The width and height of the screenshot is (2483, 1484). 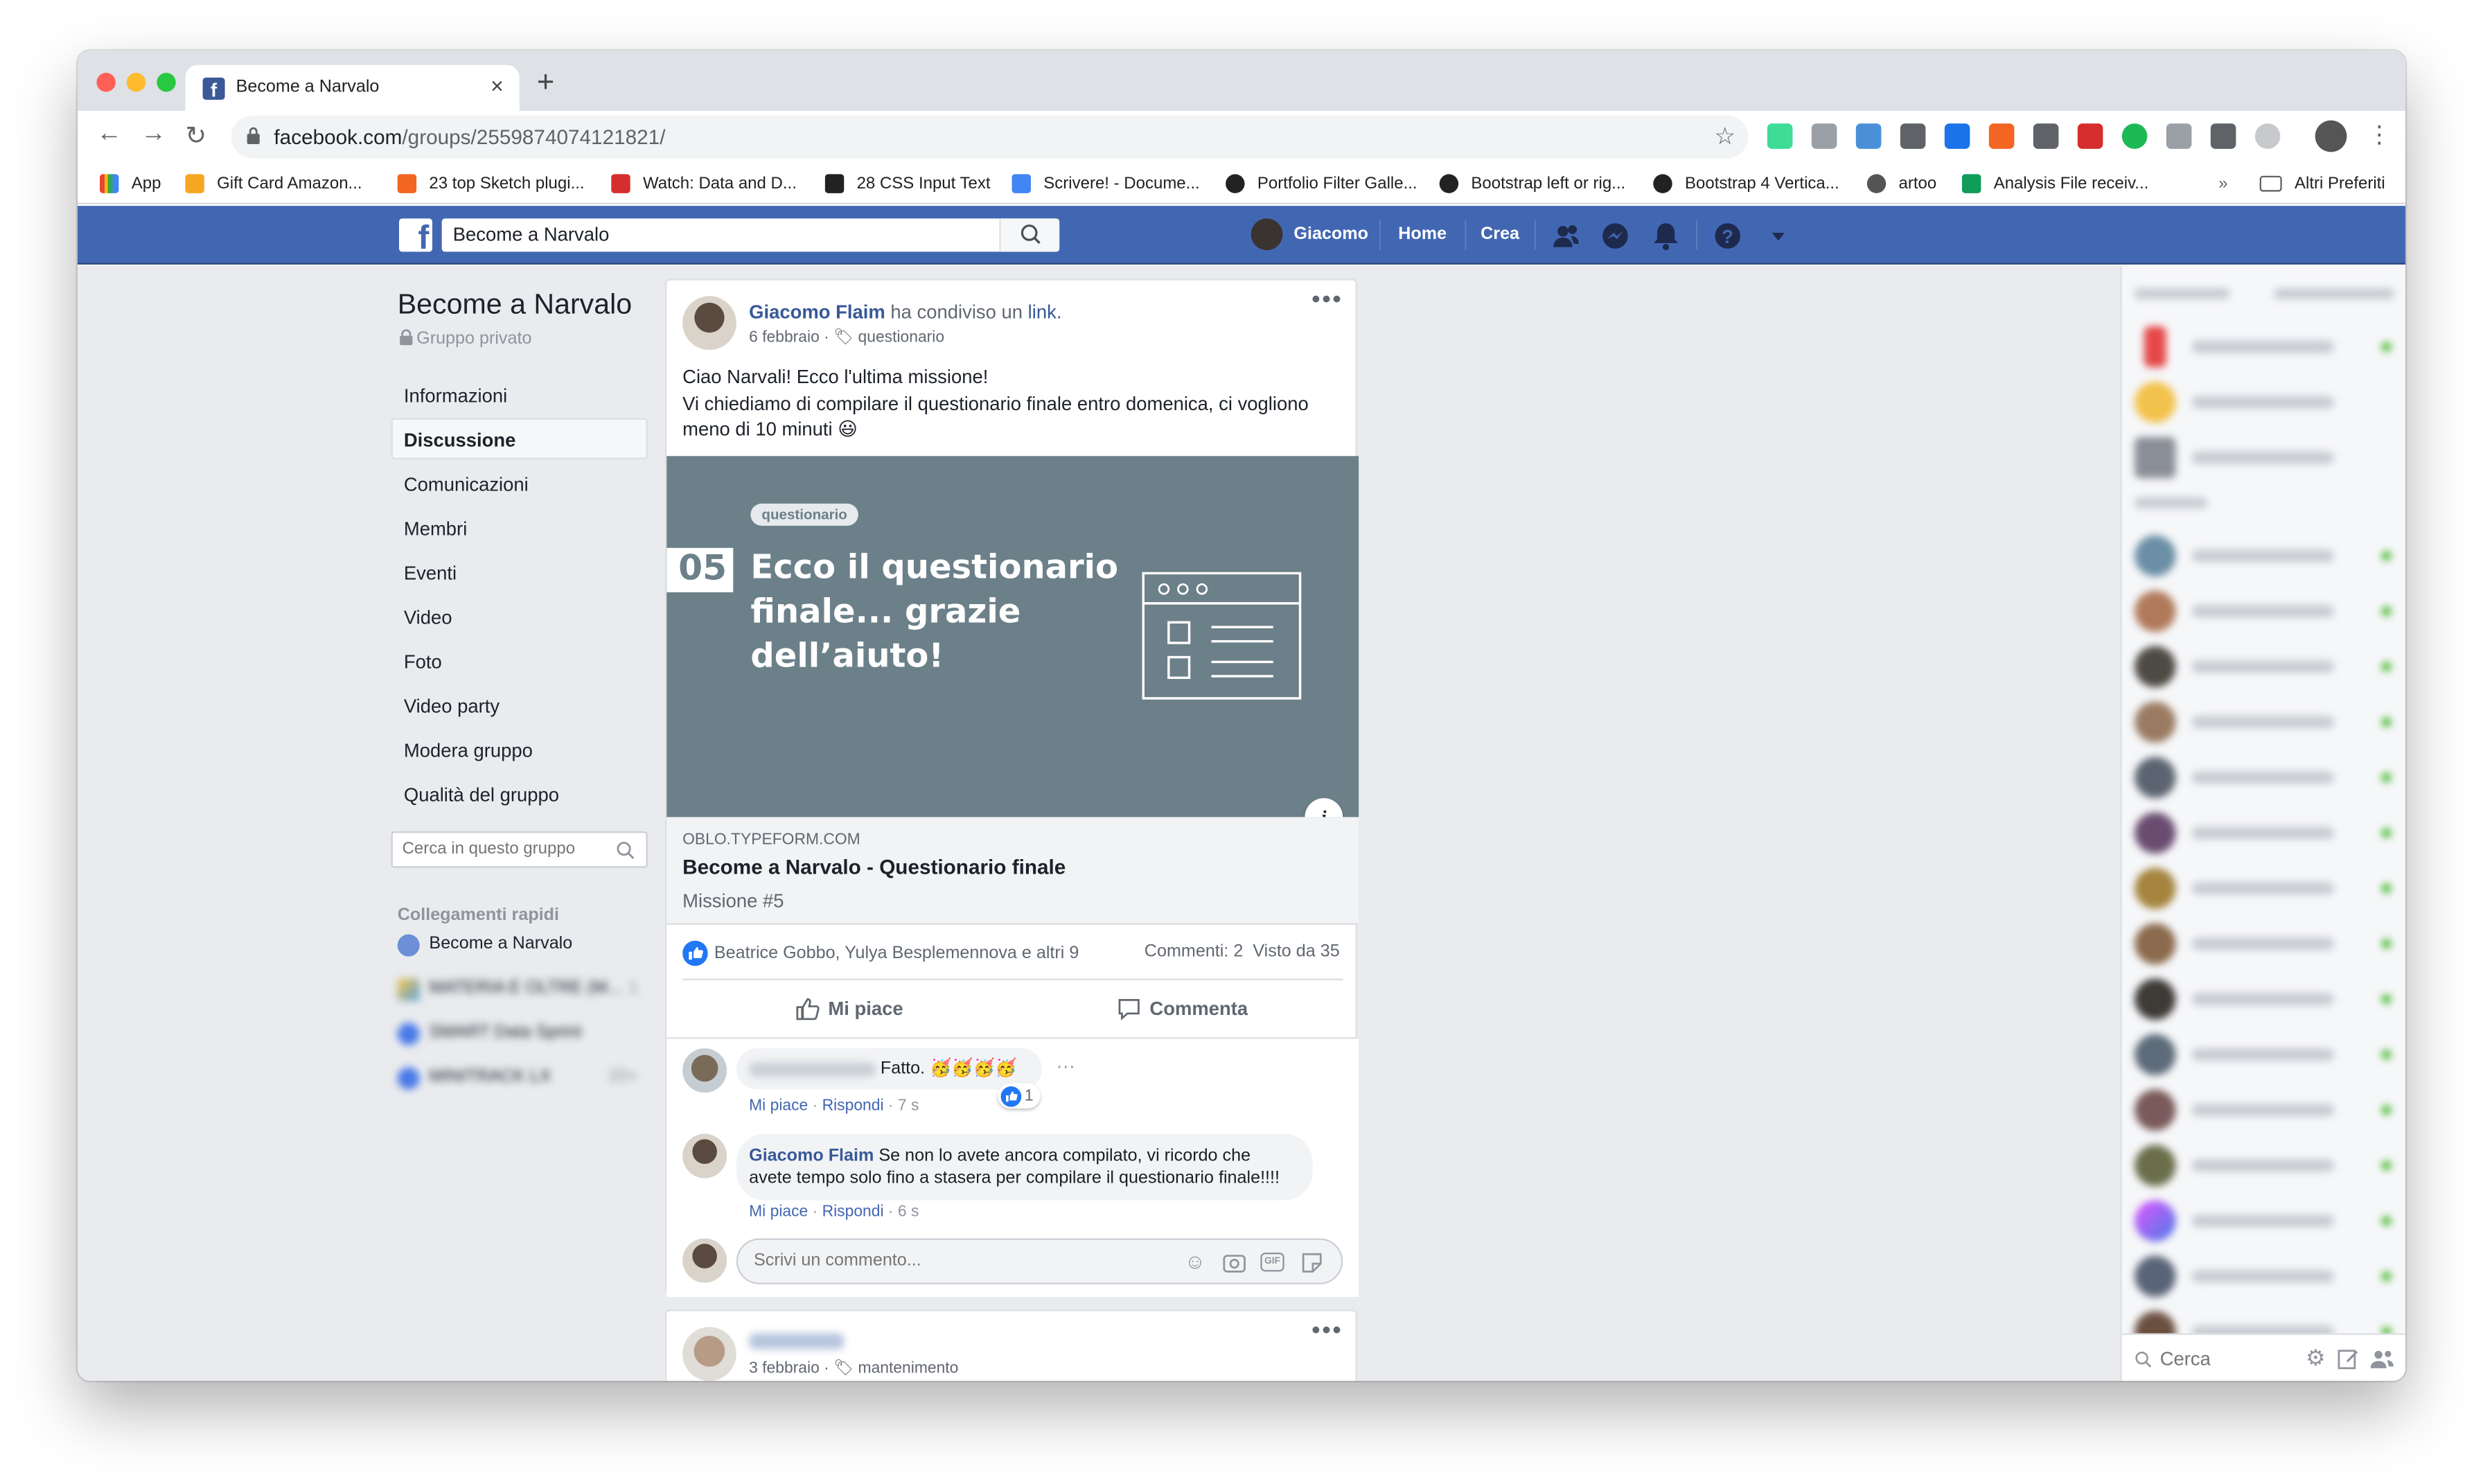 What do you see at coordinates (428, 617) in the screenshot?
I see `nav-video: Video` at bounding box center [428, 617].